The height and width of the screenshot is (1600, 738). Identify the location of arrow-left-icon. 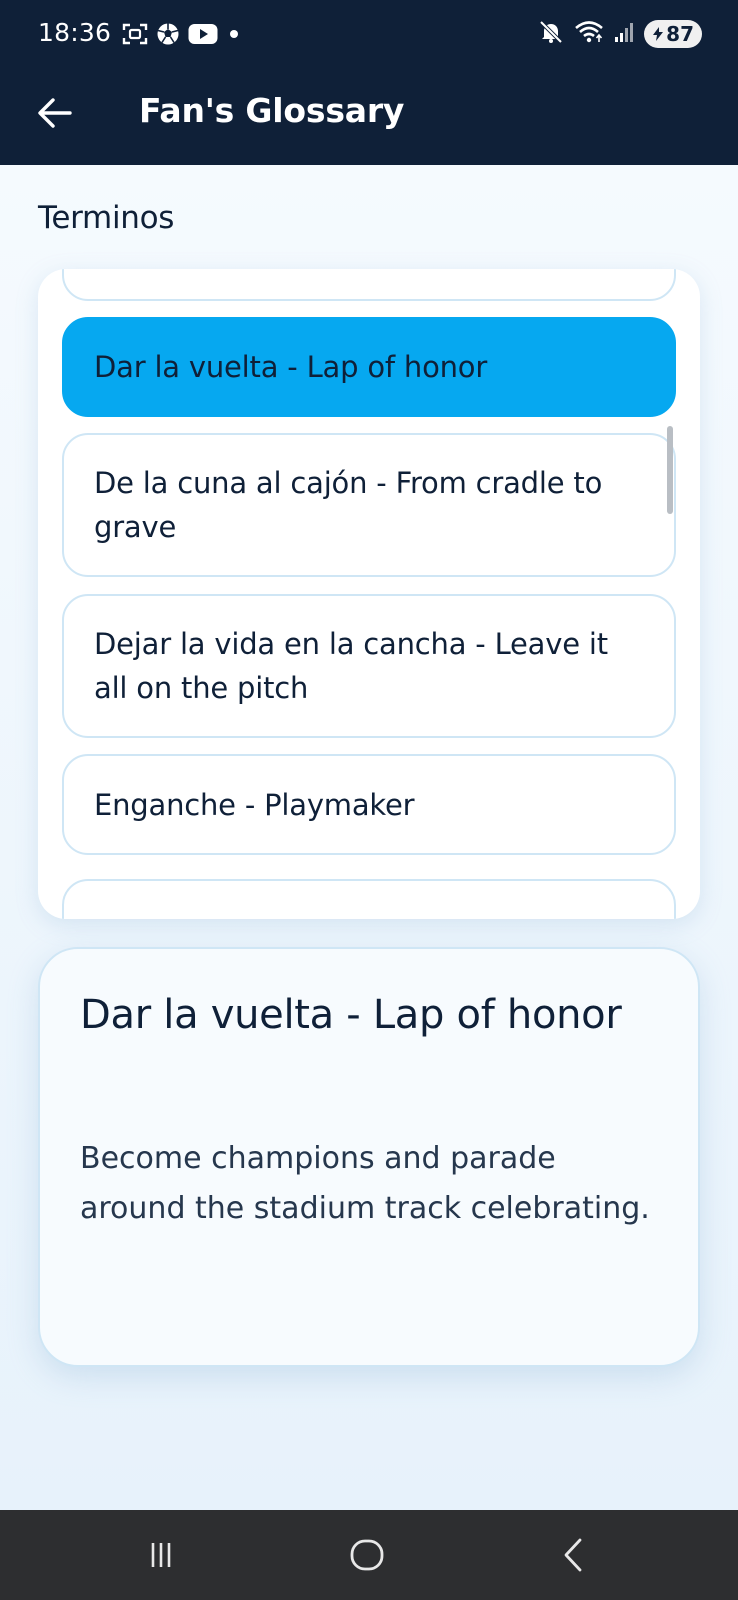
(55, 113).